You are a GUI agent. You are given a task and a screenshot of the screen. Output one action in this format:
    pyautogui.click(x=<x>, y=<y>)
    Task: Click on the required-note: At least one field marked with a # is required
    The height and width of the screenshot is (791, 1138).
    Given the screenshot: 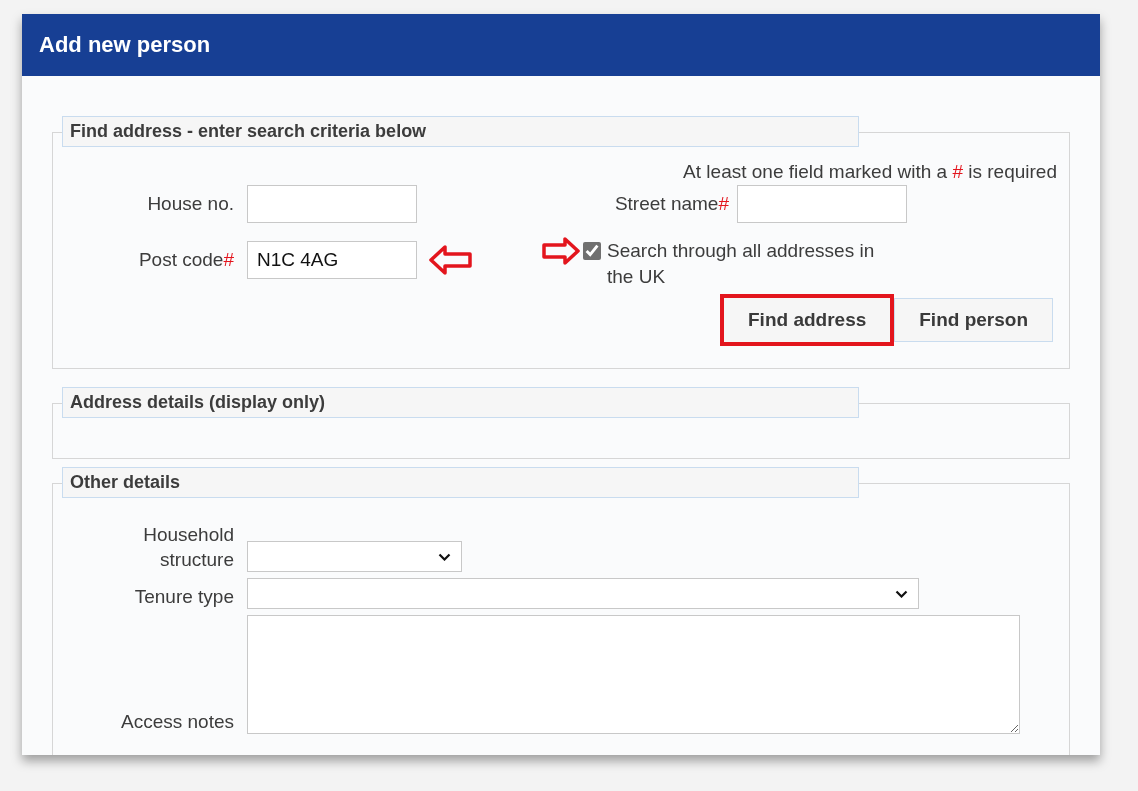 What is the action you would take?
    pyautogui.click(x=869, y=172)
    